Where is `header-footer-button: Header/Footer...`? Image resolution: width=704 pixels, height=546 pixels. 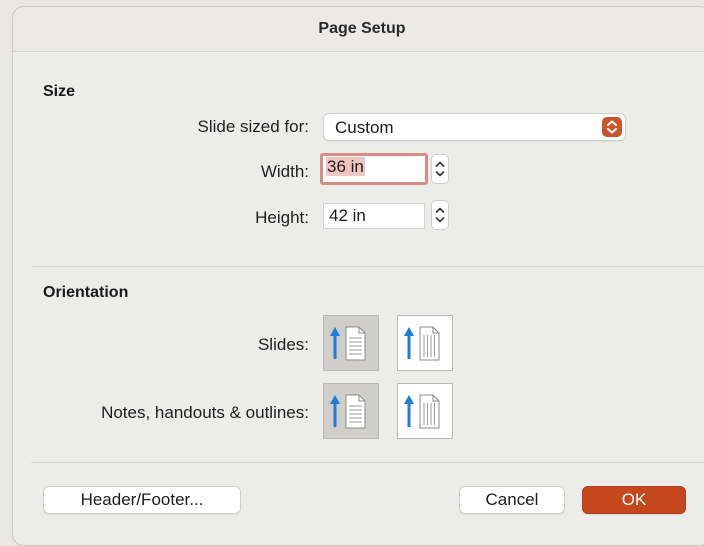 header-footer-button: Header/Footer... is located at coordinates (142, 500).